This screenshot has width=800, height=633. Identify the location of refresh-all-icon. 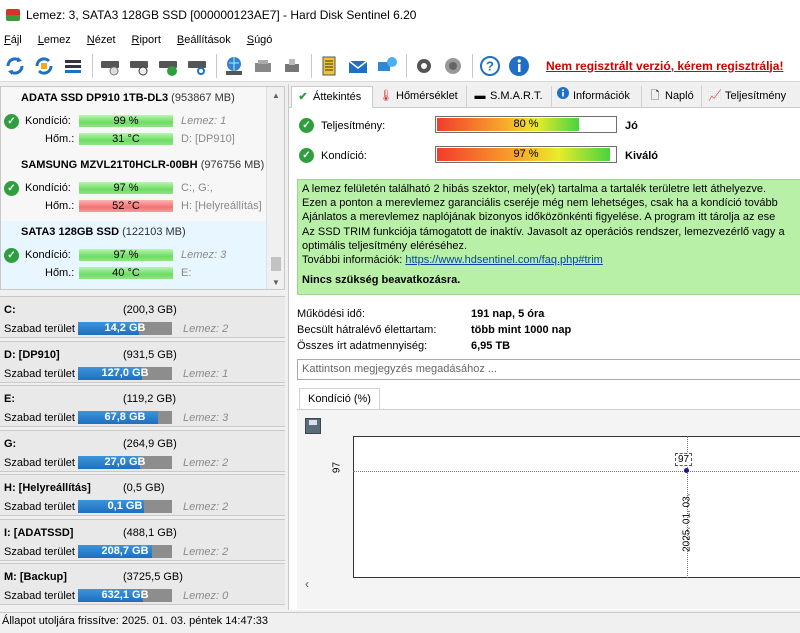
(44, 66).